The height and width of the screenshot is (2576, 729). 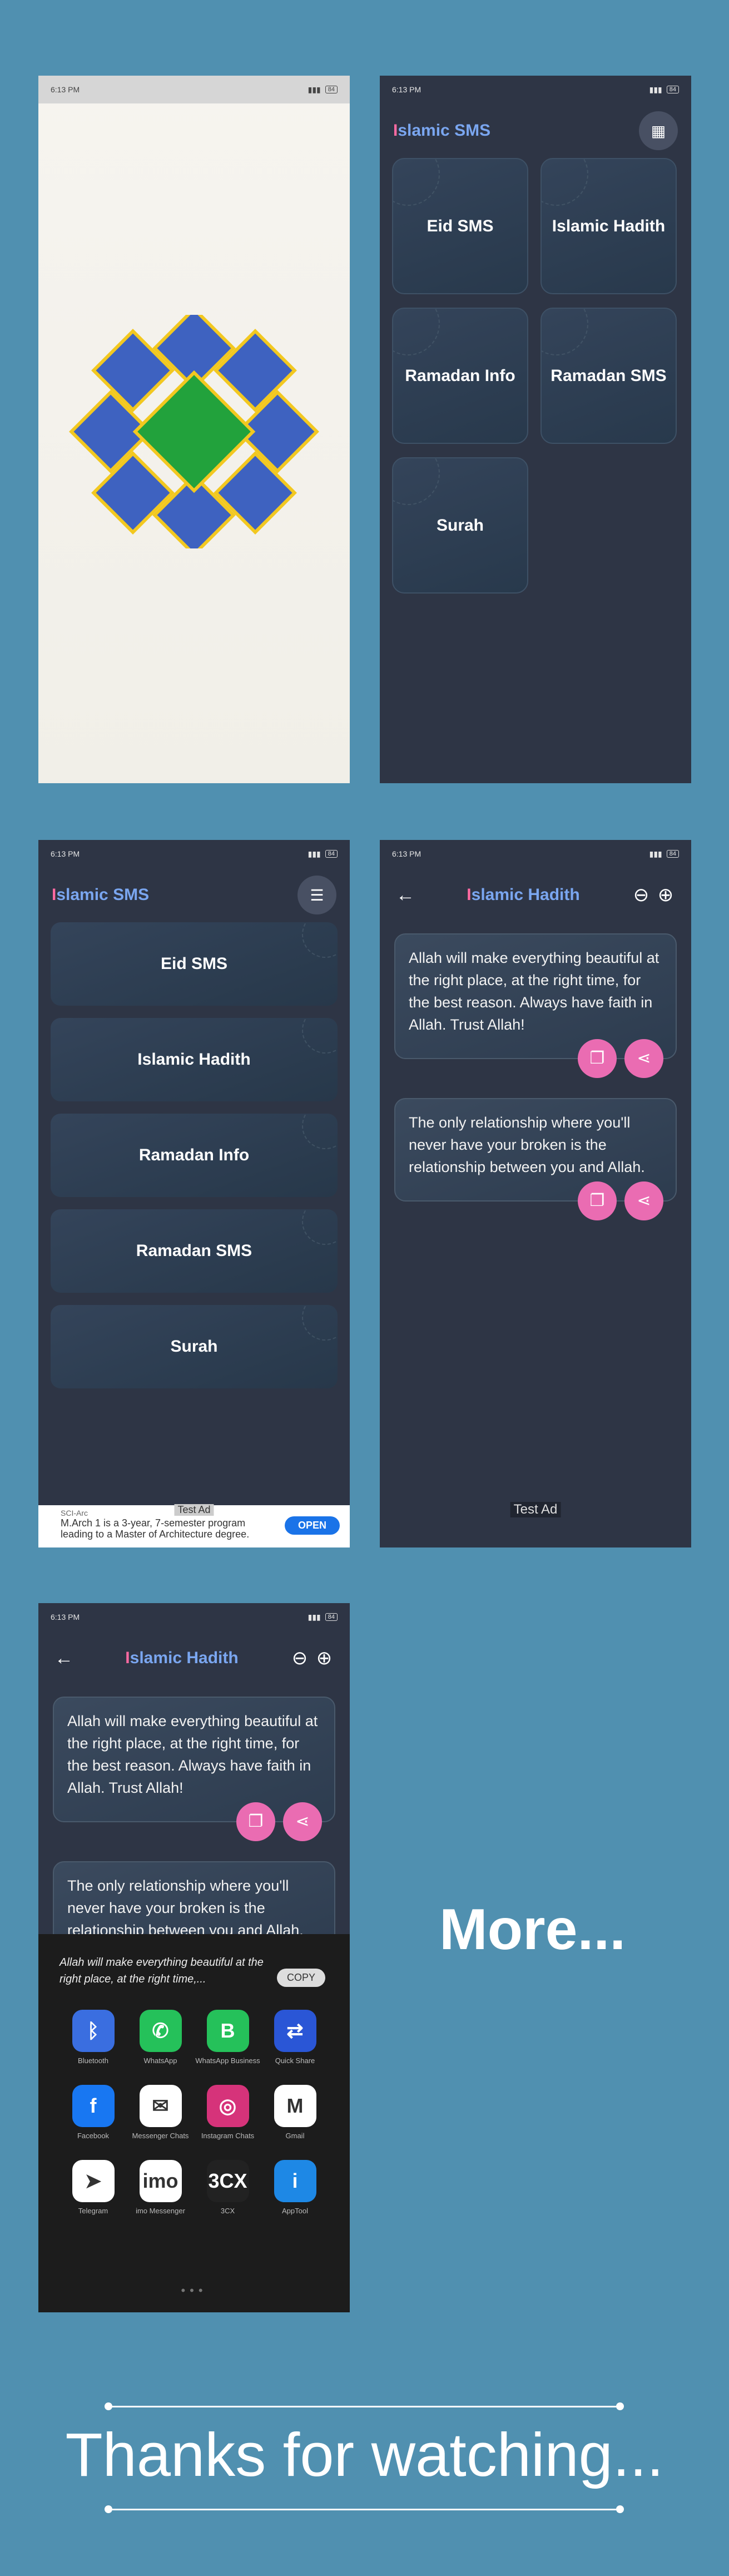 I want to click on ad-open-button: OPEN, so click(x=312, y=1525).